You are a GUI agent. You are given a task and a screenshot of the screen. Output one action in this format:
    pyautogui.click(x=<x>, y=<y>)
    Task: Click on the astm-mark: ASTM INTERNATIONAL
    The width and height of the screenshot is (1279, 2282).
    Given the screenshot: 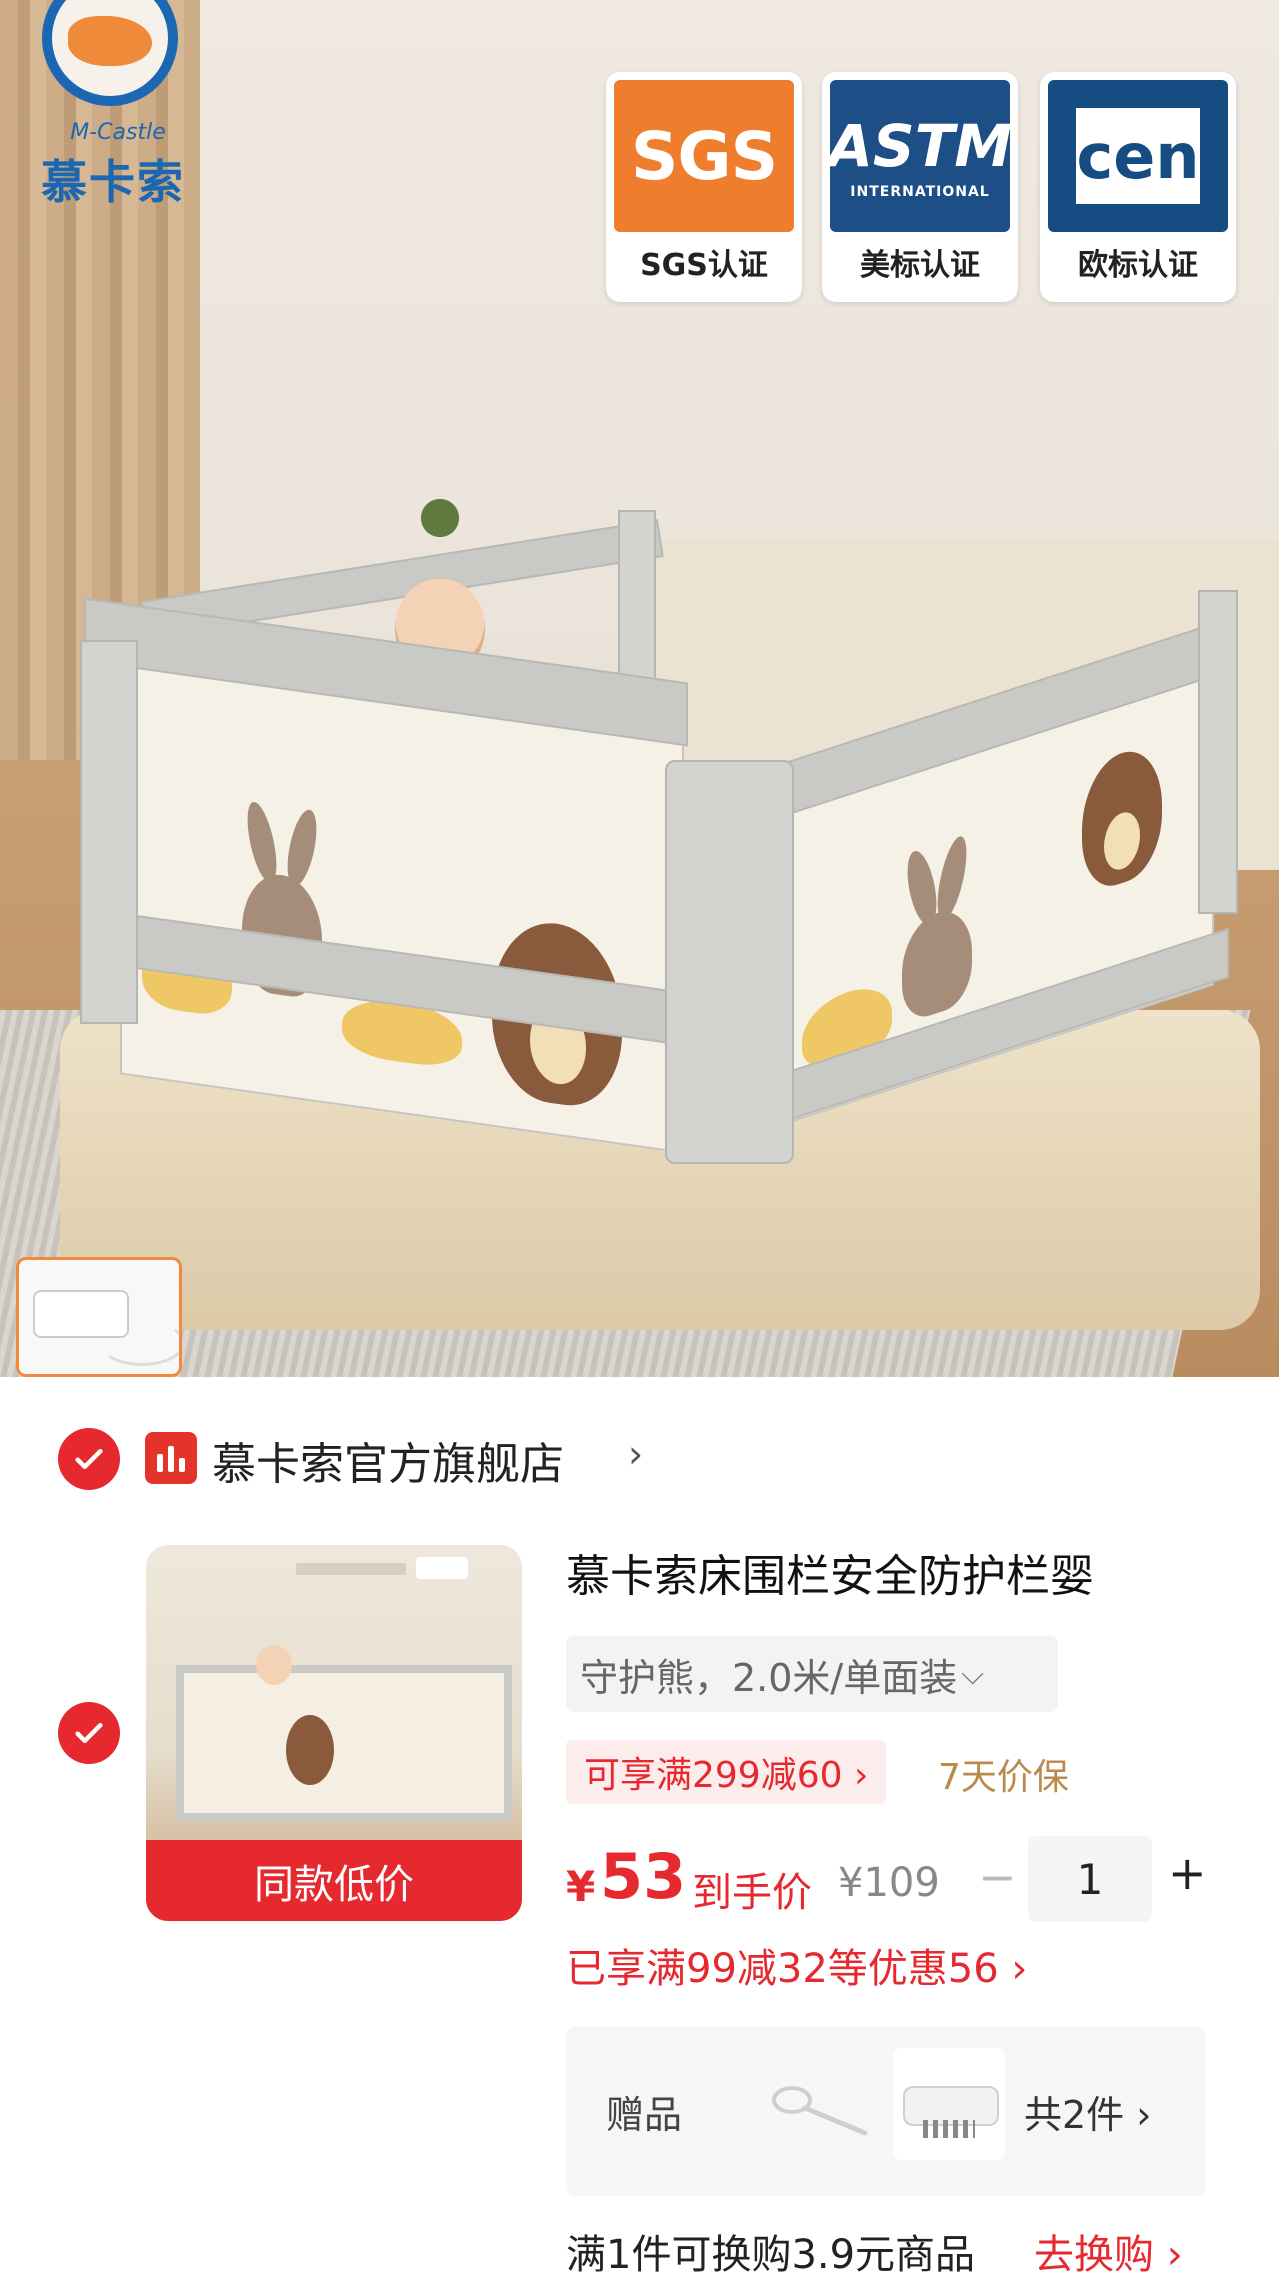 What is the action you would take?
    pyautogui.click(x=920, y=156)
    